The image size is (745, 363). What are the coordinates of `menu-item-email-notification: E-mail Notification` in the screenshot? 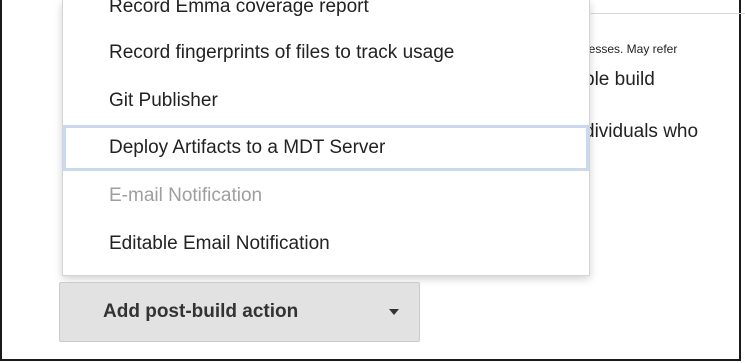 It's located at (186, 195).